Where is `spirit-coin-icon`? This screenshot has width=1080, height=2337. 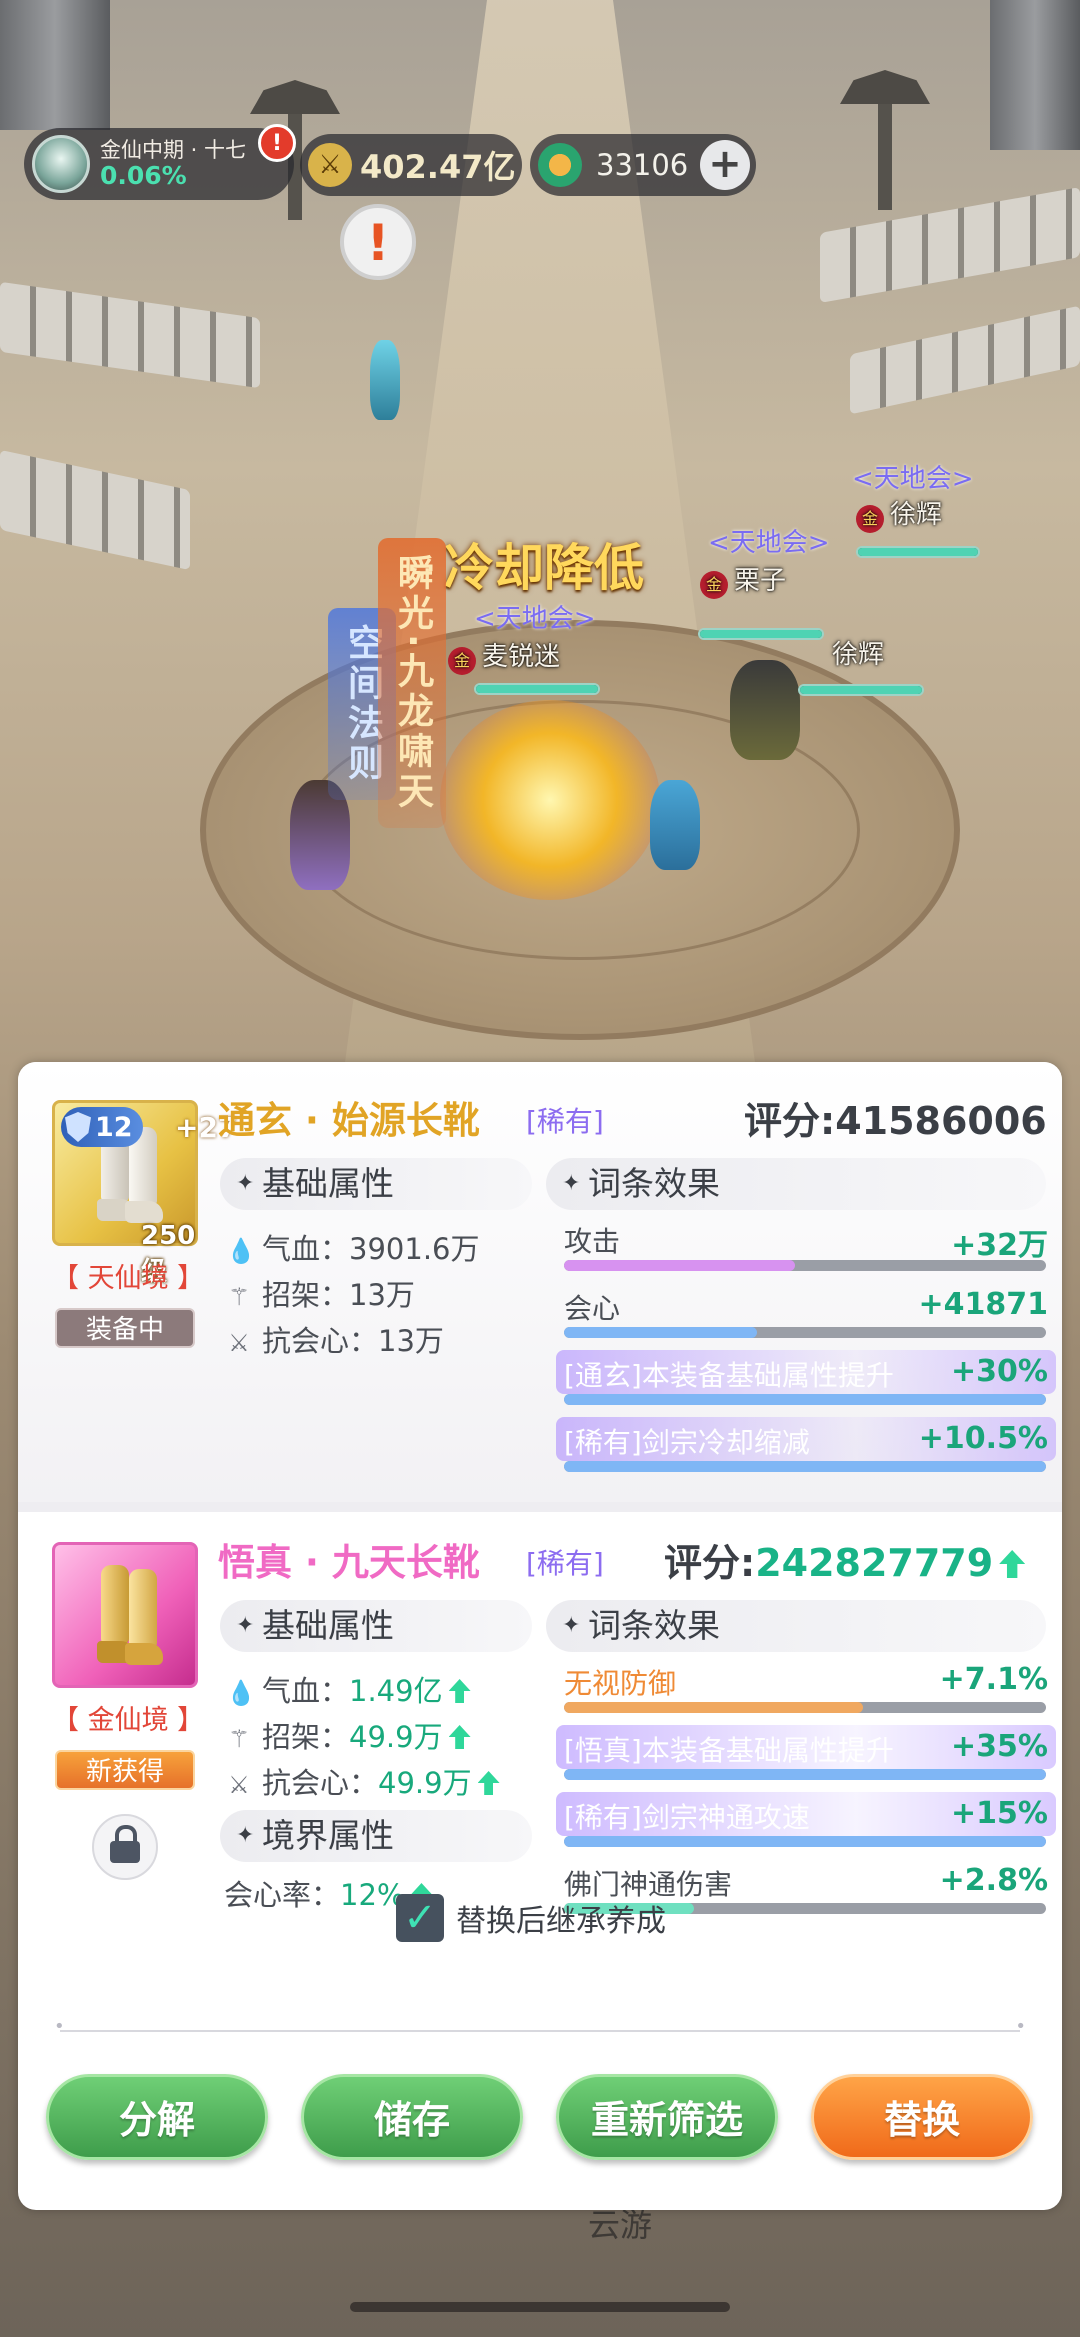 spirit-coin-icon is located at coordinates (560, 165).